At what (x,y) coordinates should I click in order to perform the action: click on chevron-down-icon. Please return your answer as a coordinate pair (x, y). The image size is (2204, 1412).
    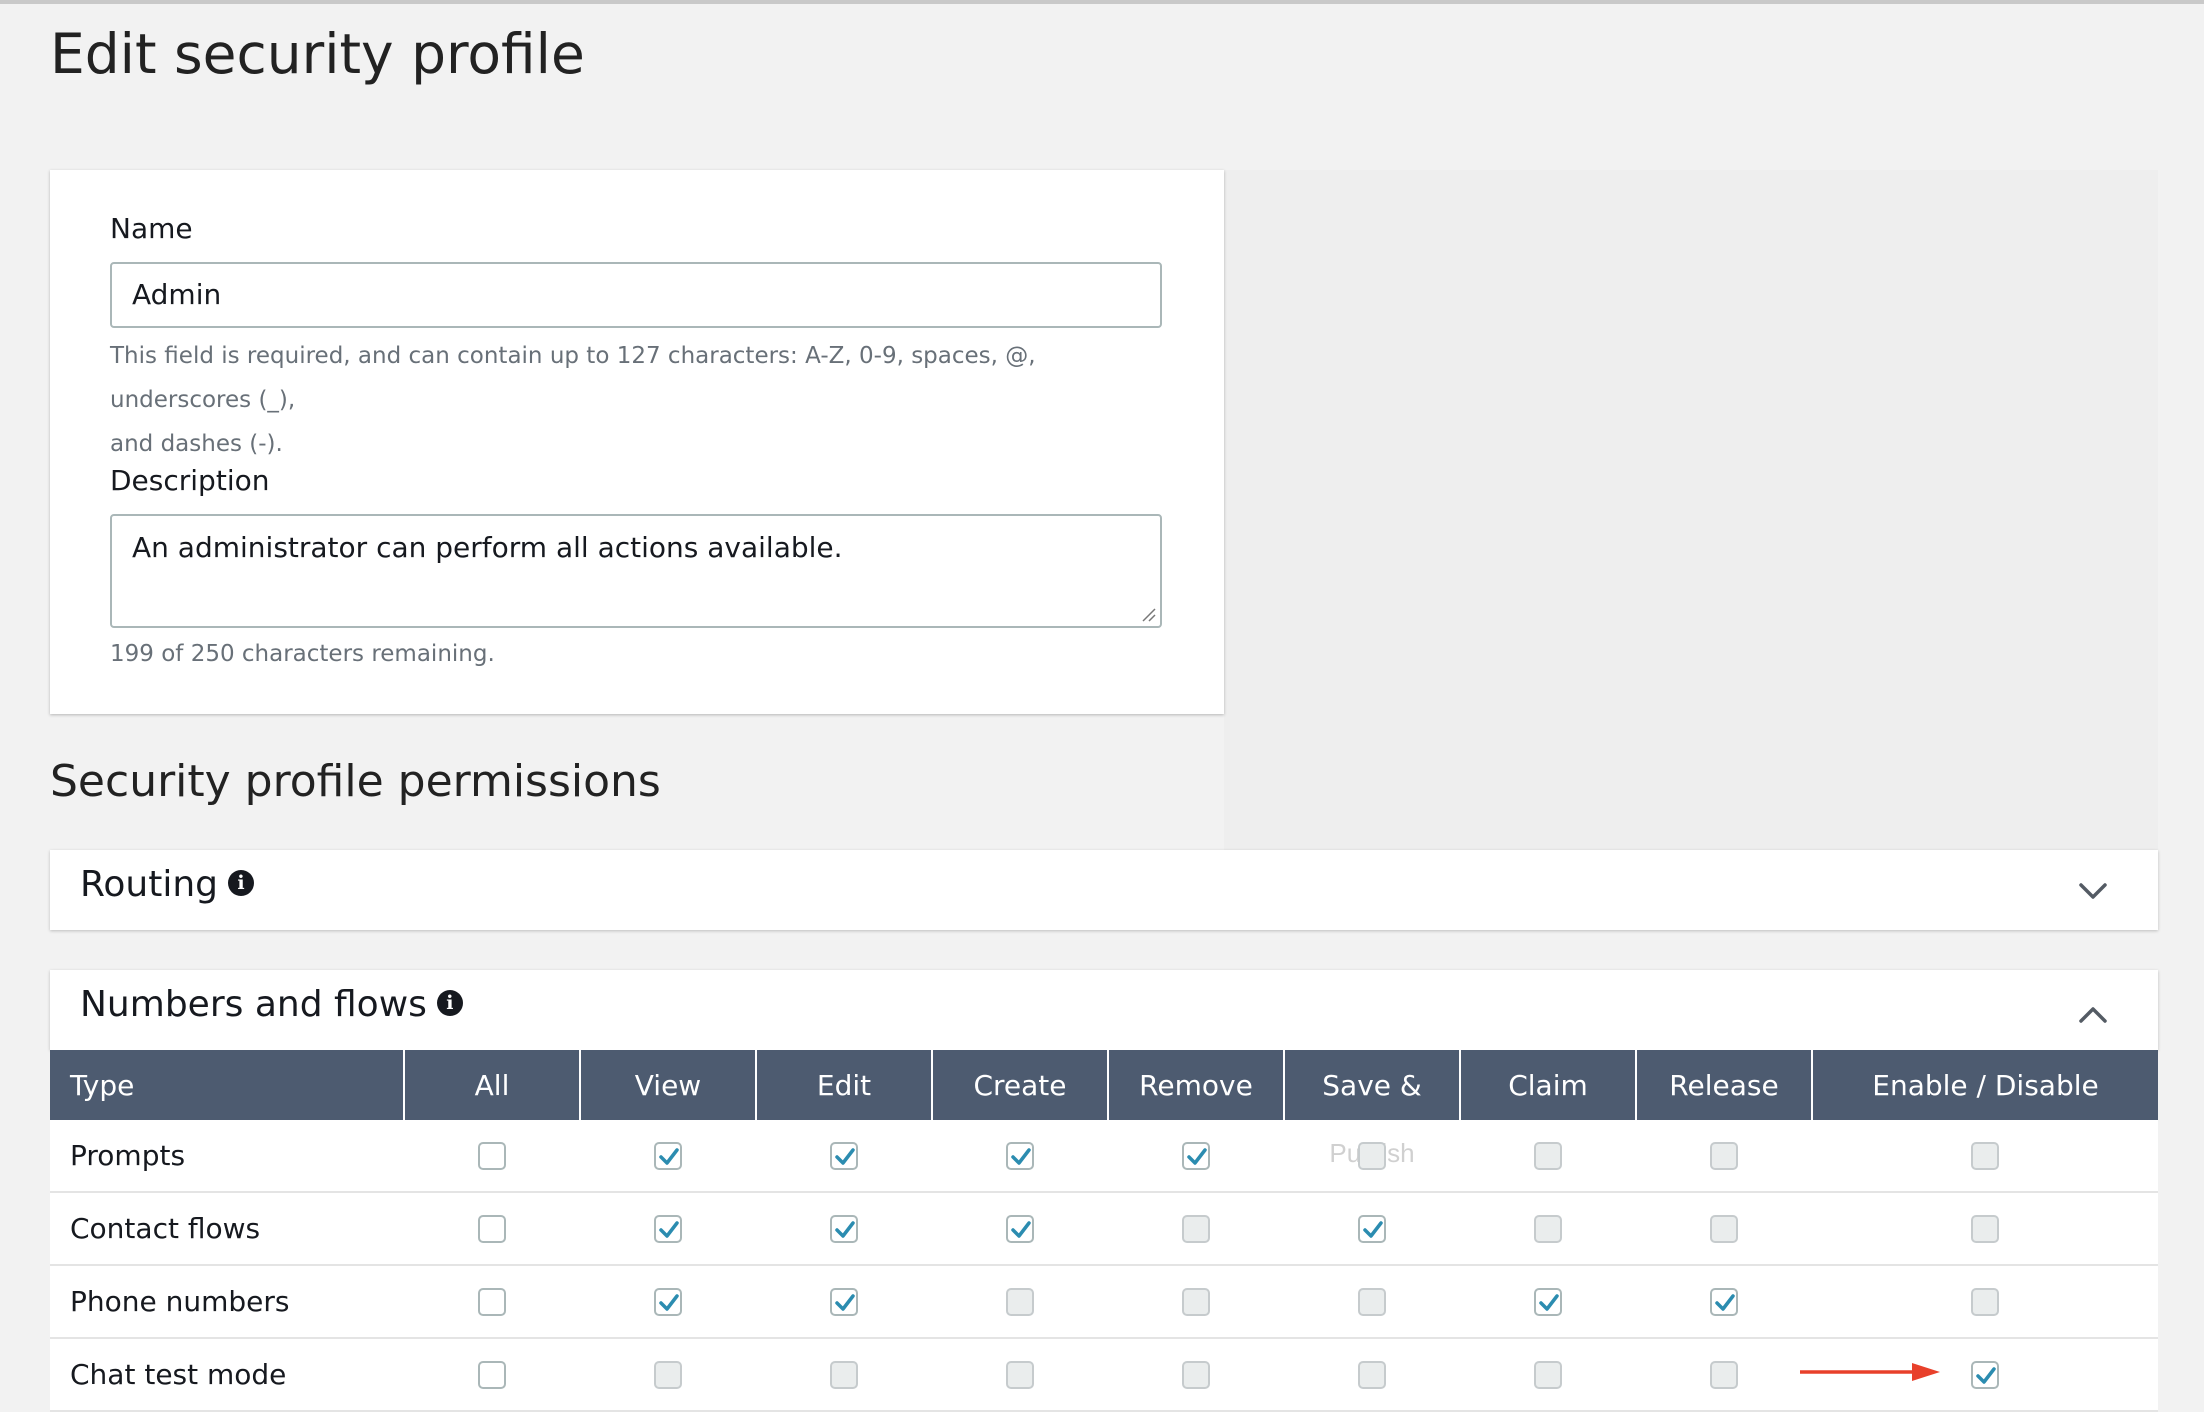
    Looking at the image, I should click on (2093, 891).